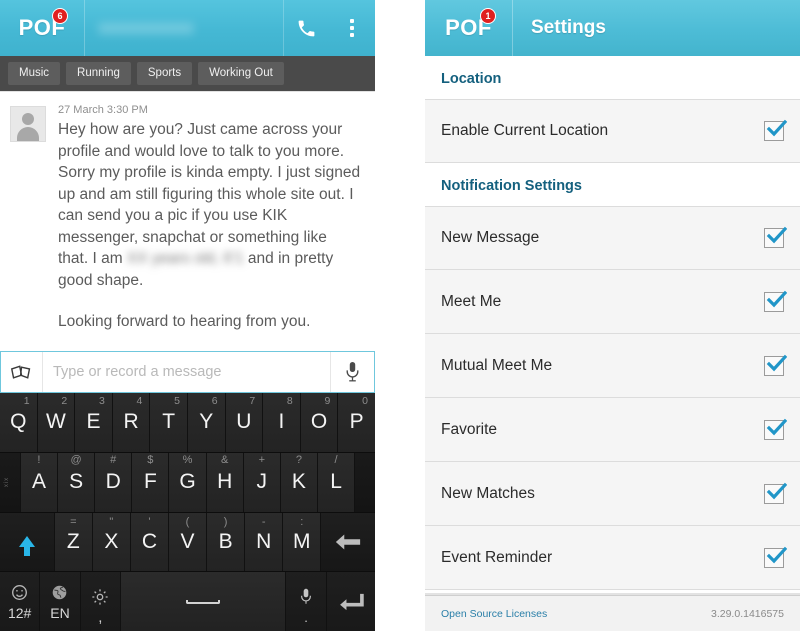 The image size is (800, 631). I want to click on key-label: A, so click(38, 482).